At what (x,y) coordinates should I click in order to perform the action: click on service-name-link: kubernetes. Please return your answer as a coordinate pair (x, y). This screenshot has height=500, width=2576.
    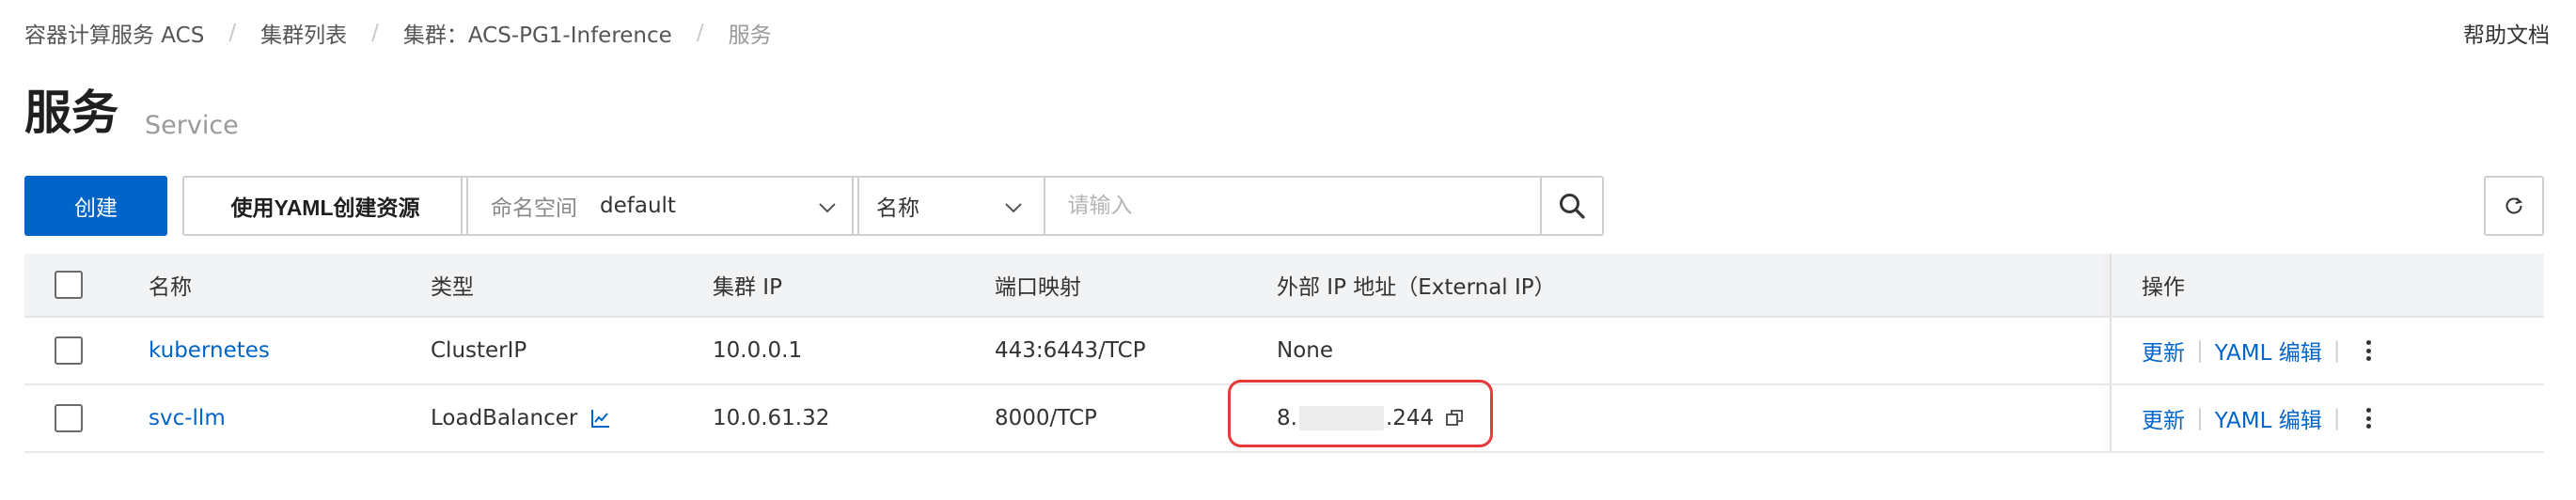
    Looking at the image, I should click on (210, 350).